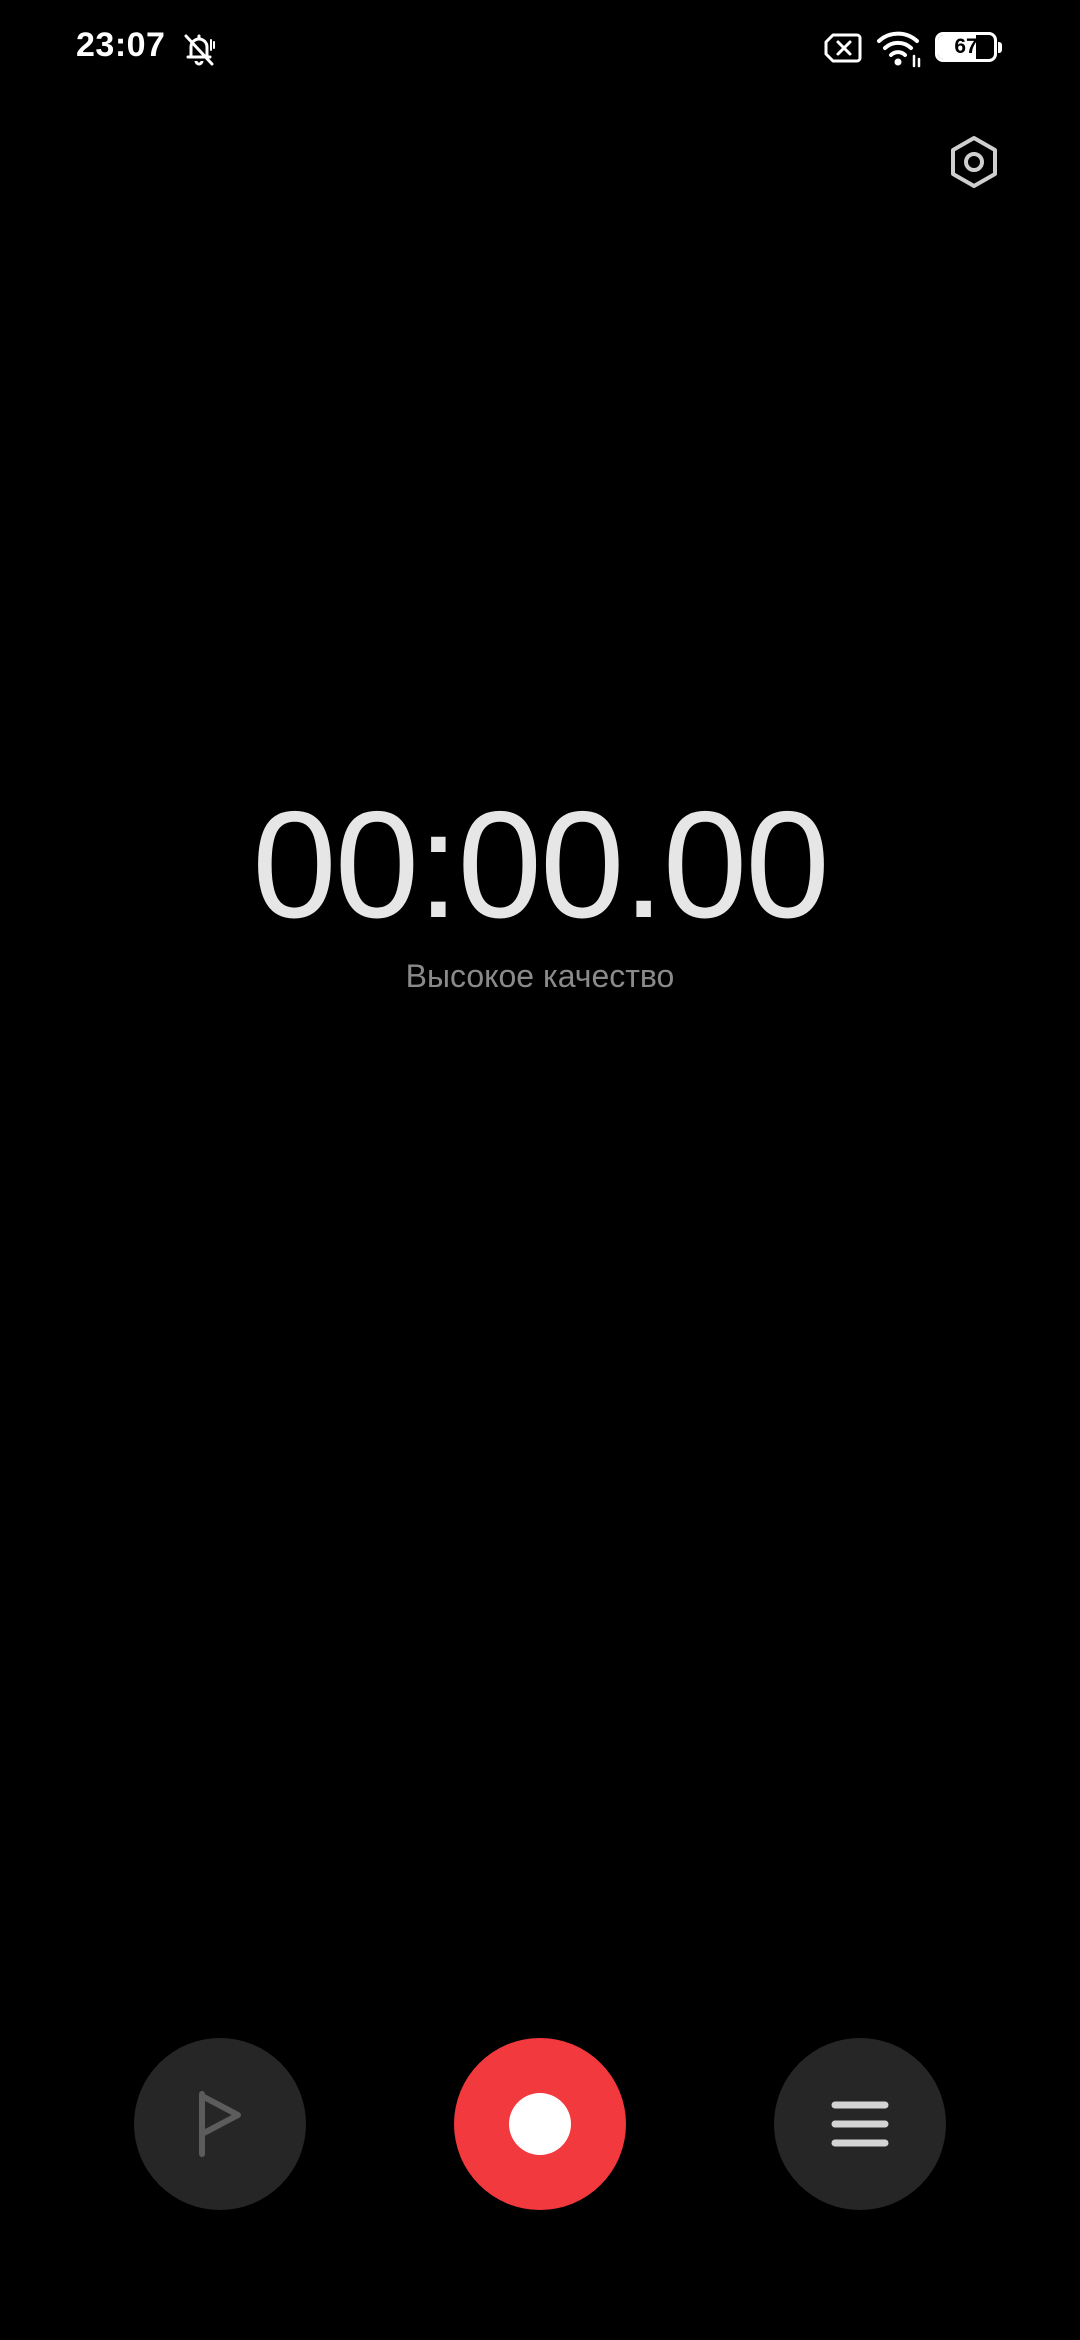 Image resolution: width=1080 pixels, height=2340 pixels. What do you see at coordinates (541, 865) in the screenshot?
I see `recording-timer: 00:00.00` at bounding box center [541, 865].